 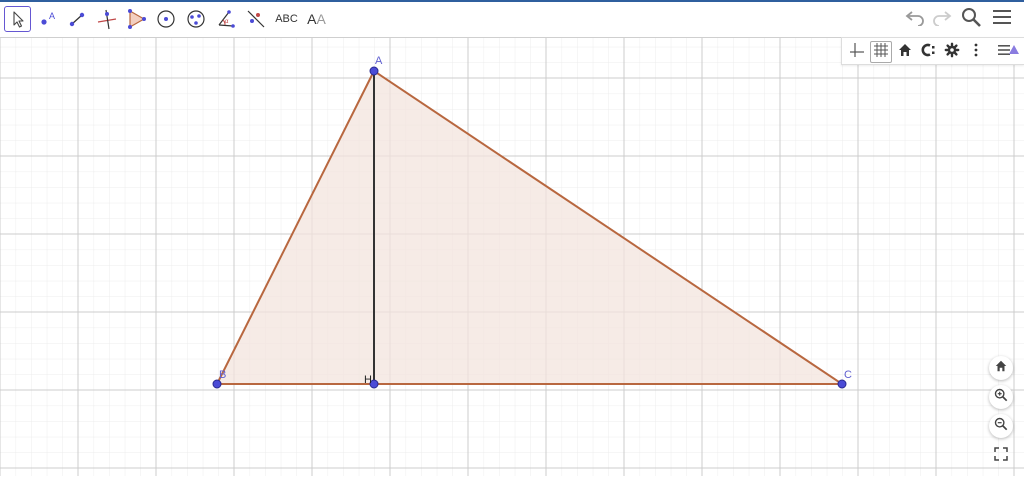 I want to click on angle-tool-icon: α, so click(x=226, y=19).